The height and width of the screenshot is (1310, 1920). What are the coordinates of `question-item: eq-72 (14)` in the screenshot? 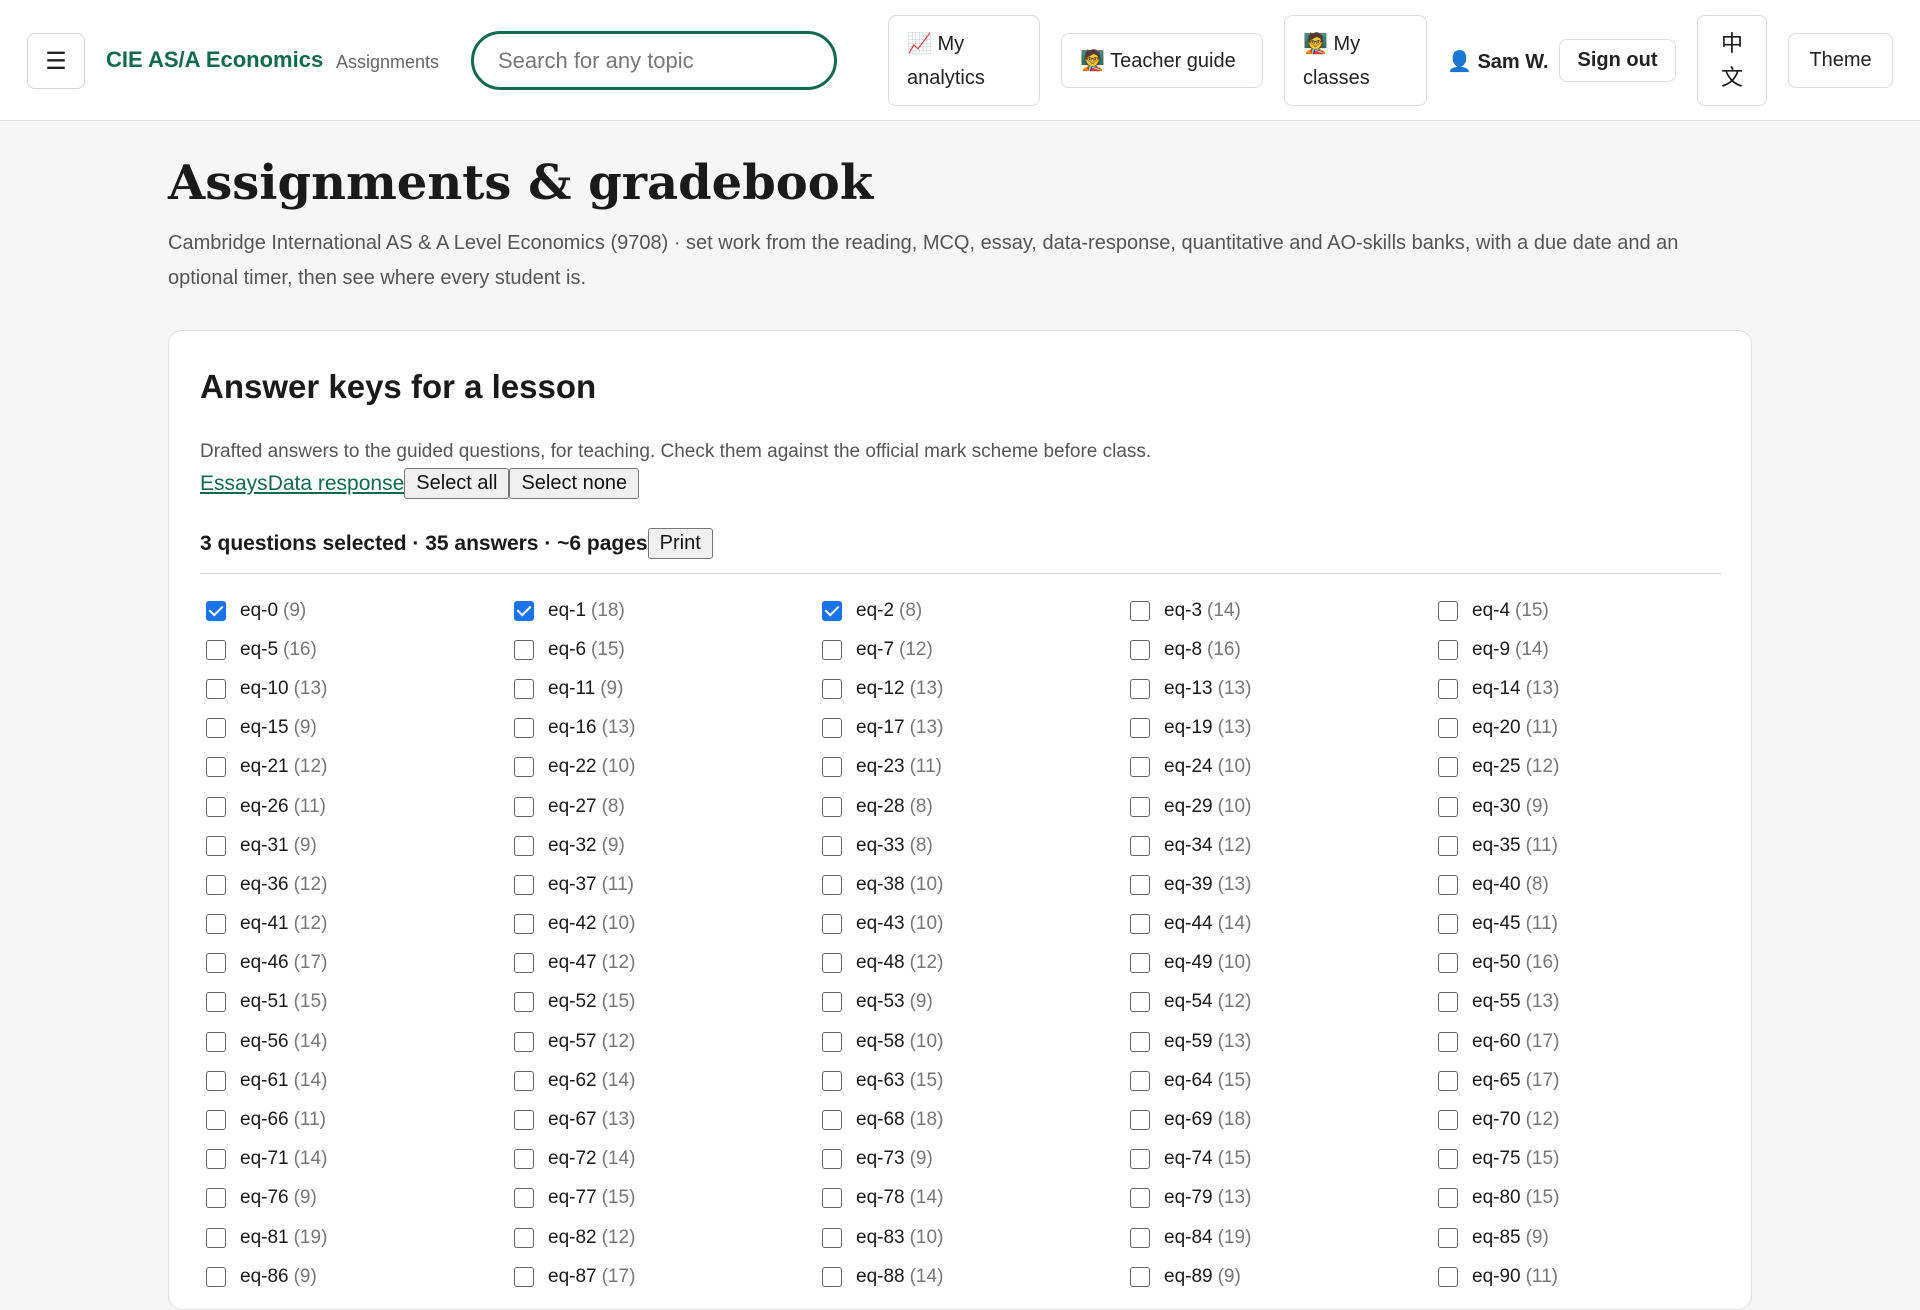 It's located at (662, 1159).